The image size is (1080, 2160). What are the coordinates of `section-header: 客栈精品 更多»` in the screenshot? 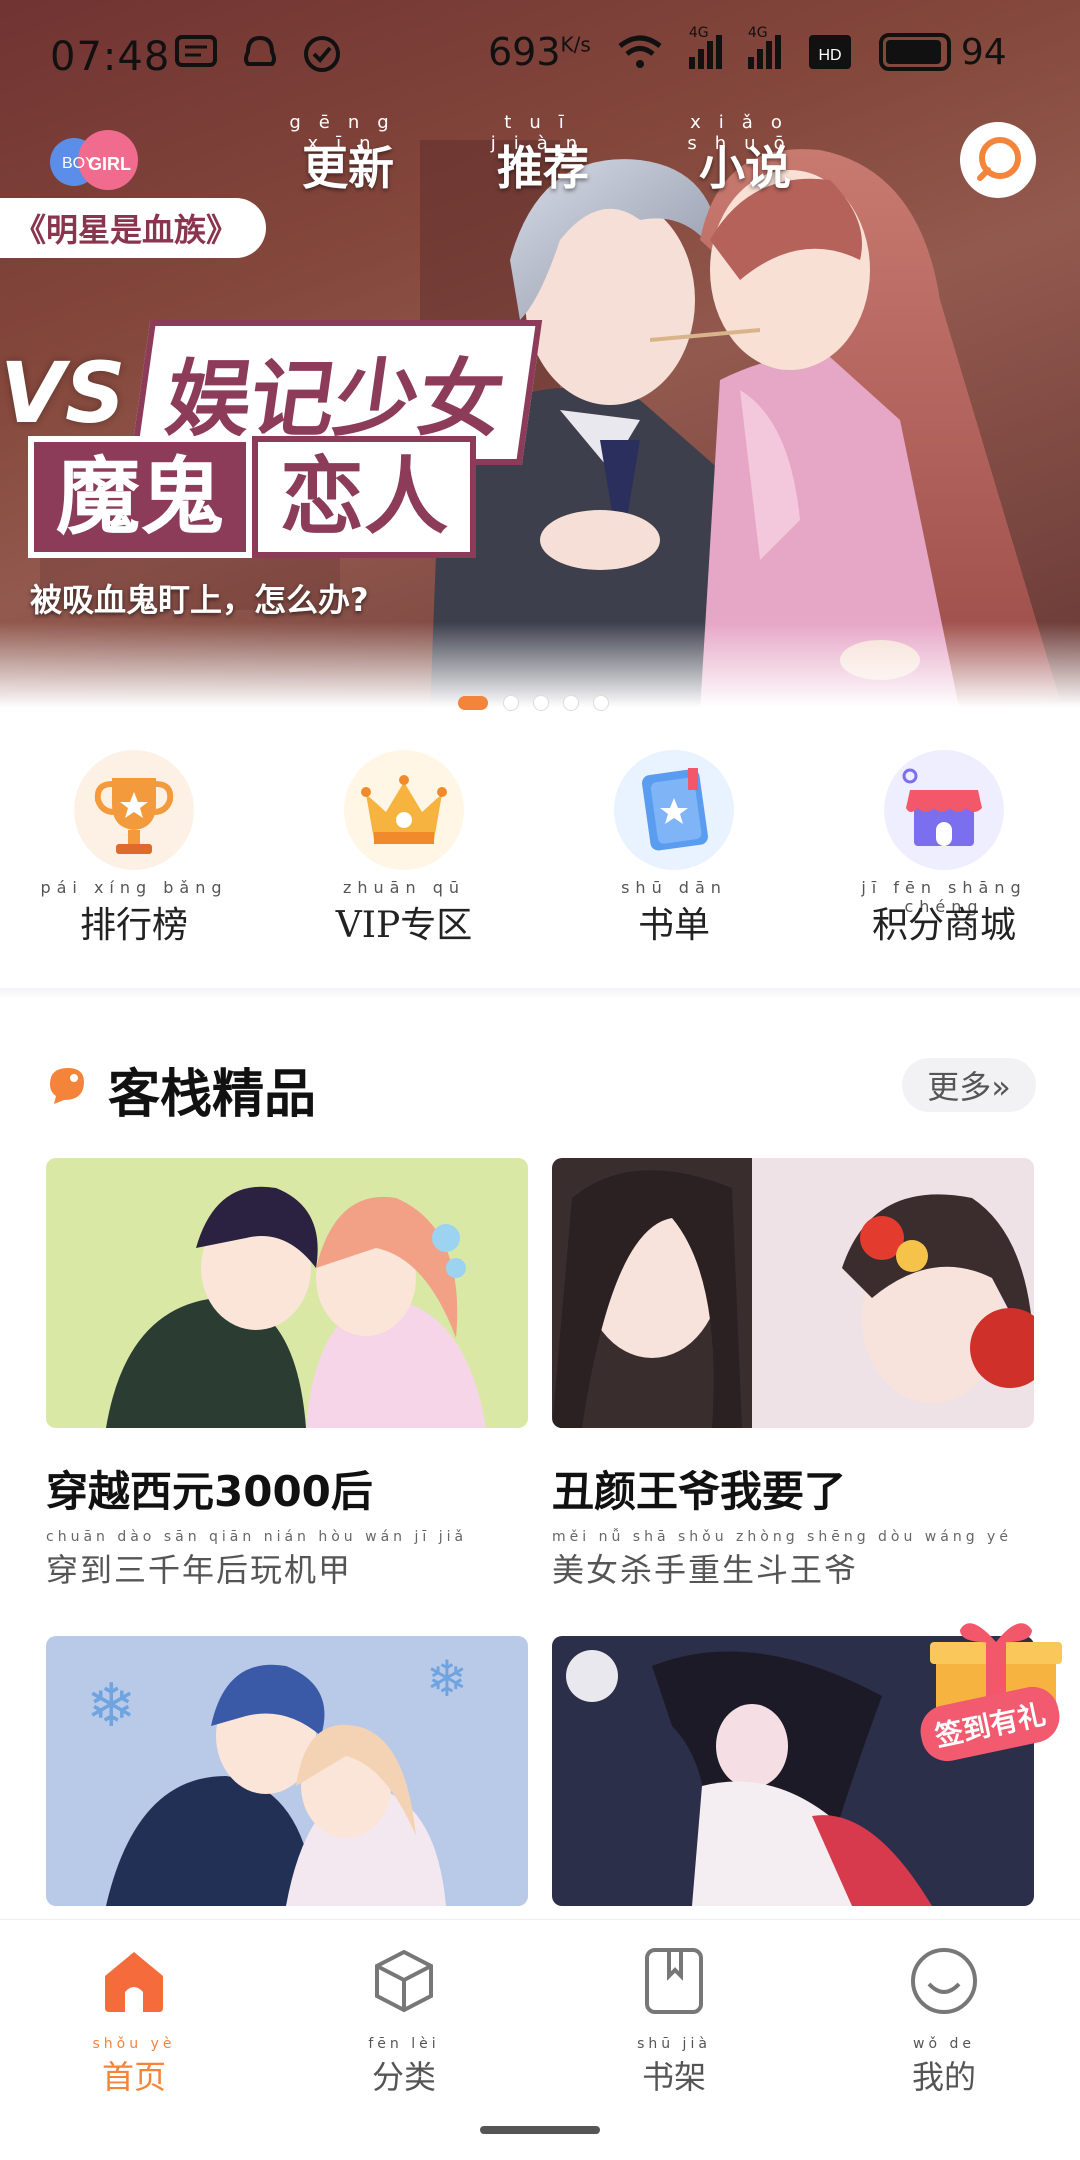 It's located at (540, 1087).